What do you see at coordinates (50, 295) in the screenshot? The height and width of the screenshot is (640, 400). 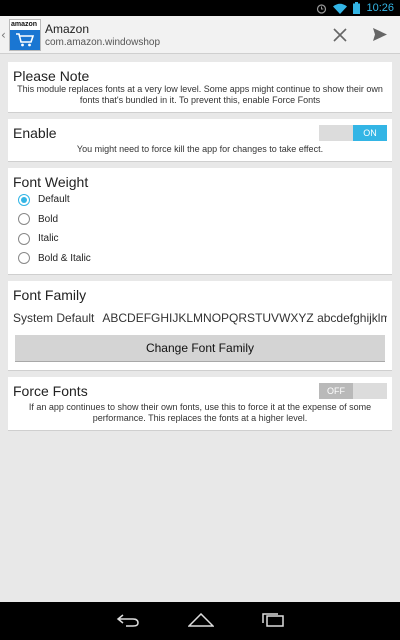 I see `font-family-title: Font Family` at bounding box center [50, 295].